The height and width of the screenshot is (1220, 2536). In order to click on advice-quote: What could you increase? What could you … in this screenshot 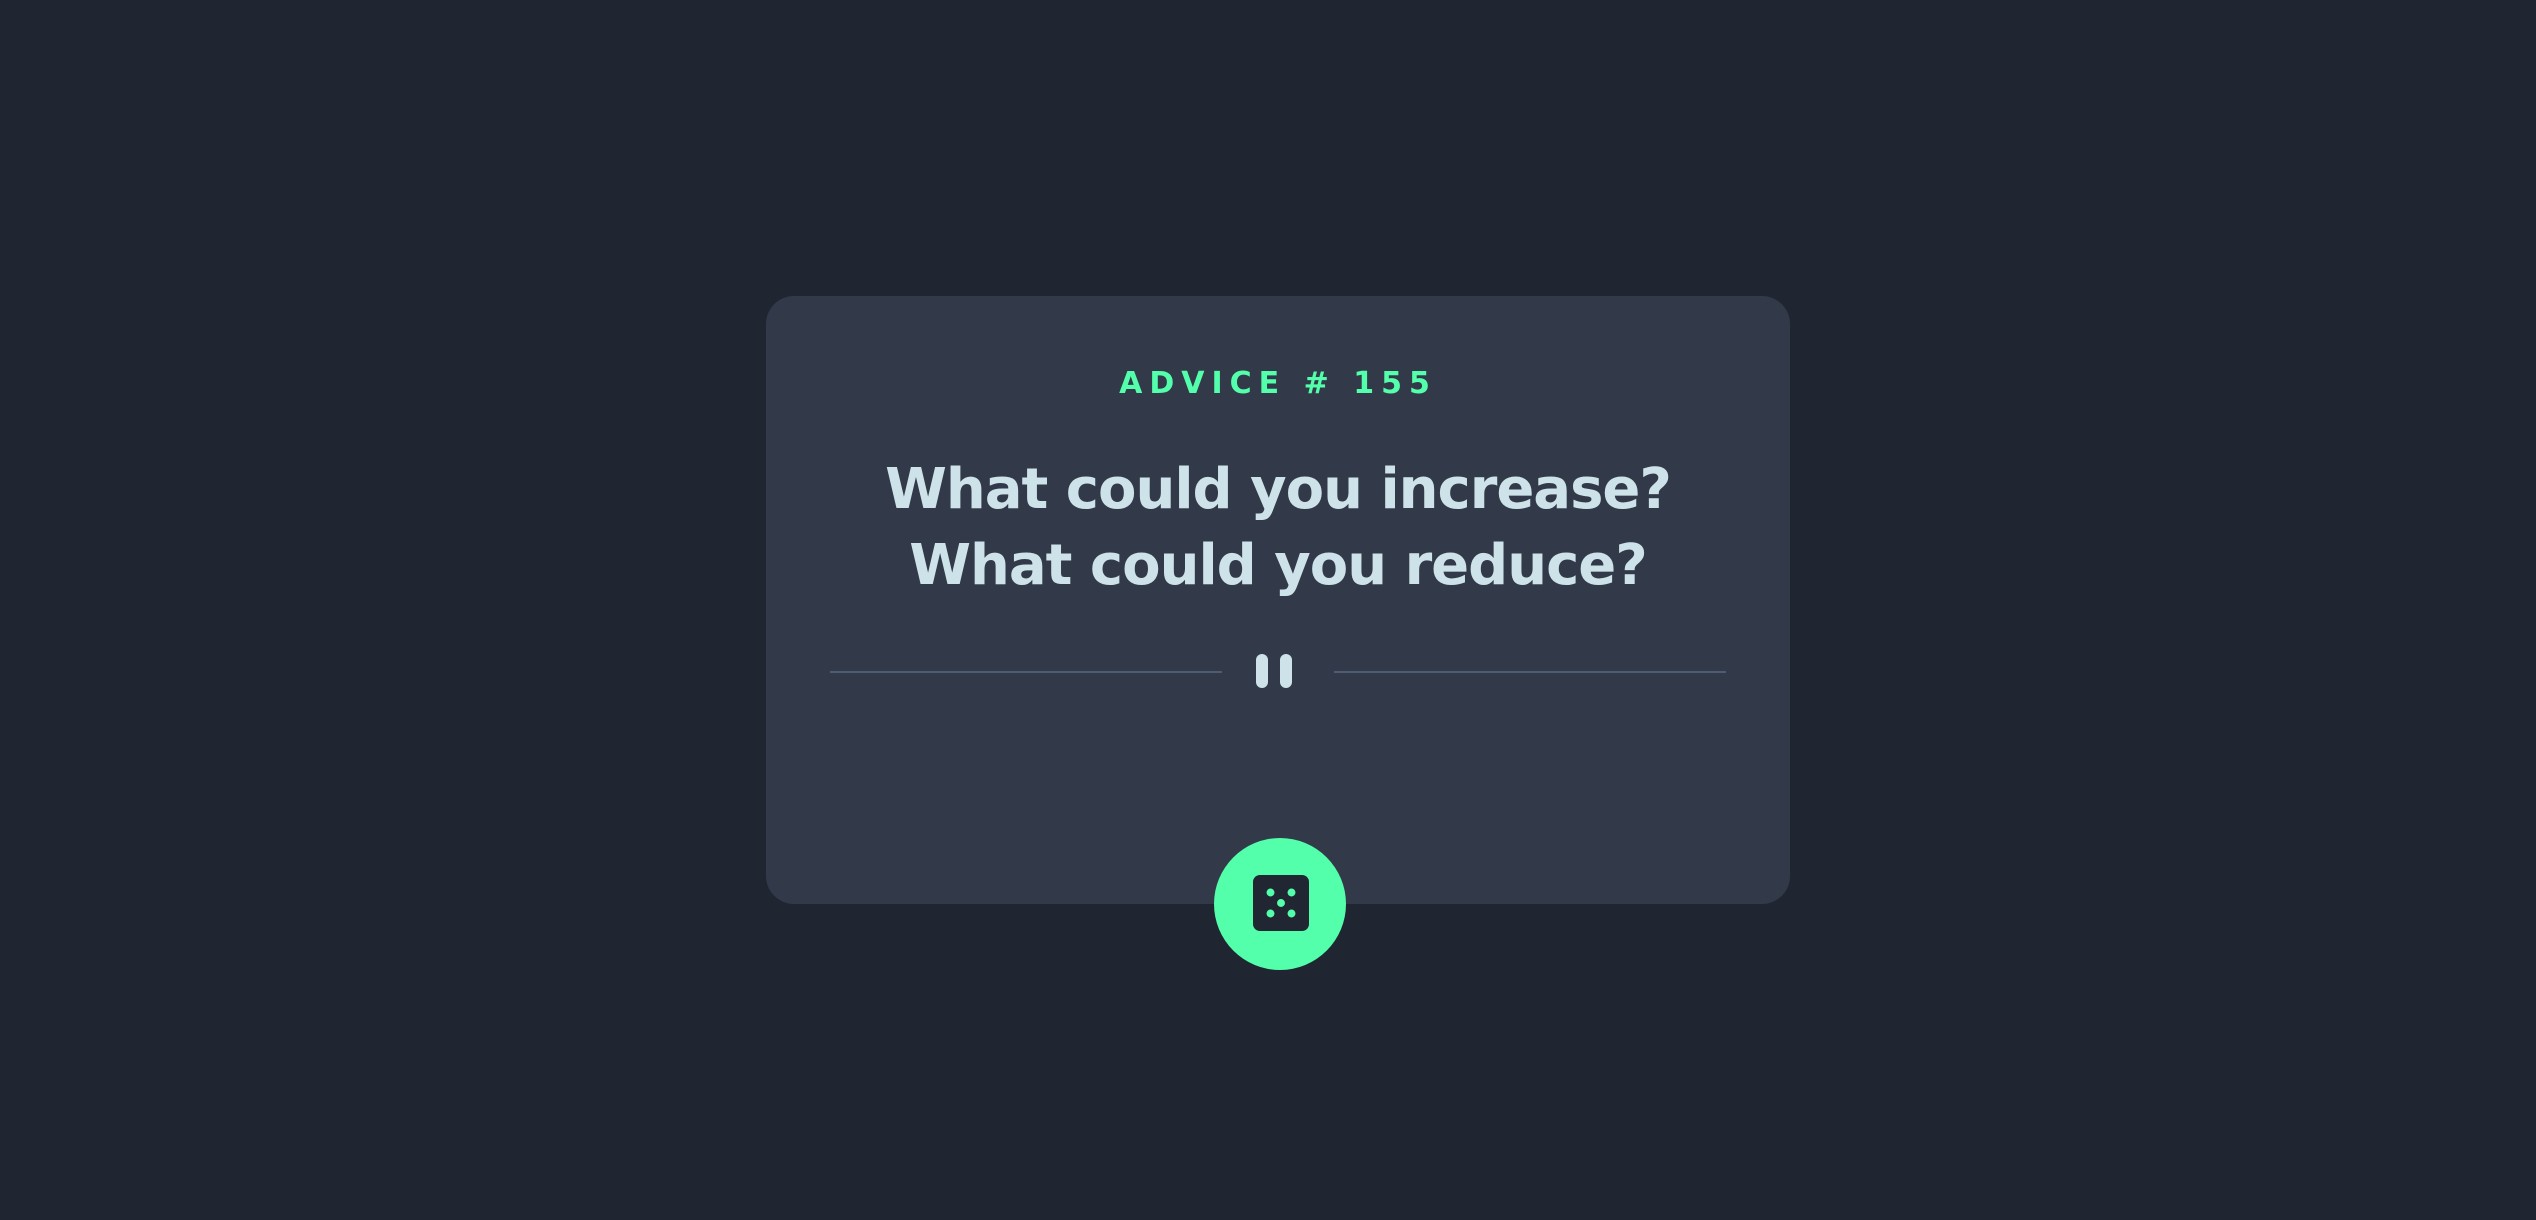, I will do `click(1278, 527)`.